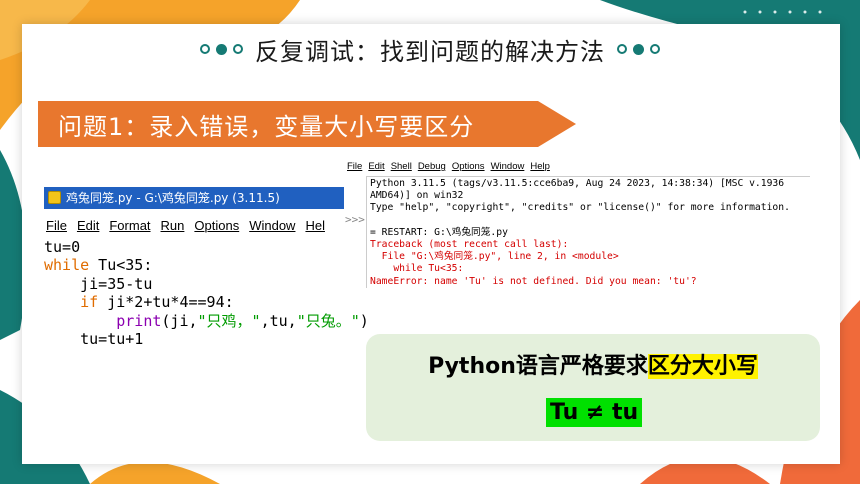 The width and height of the screenshot is (860, 484). What do you see at coordinates (376, 168) in the screenshot?
I see `shell-menu-edit: Edit` at bounding box center [376, 168].